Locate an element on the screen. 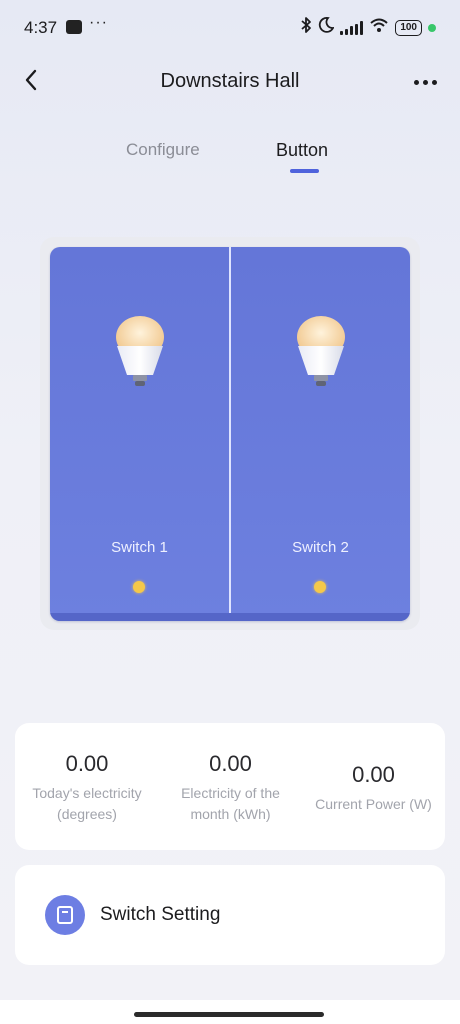 This screenshot has height=1024, width=460. moon-icon is located at coordinates (326, 28).